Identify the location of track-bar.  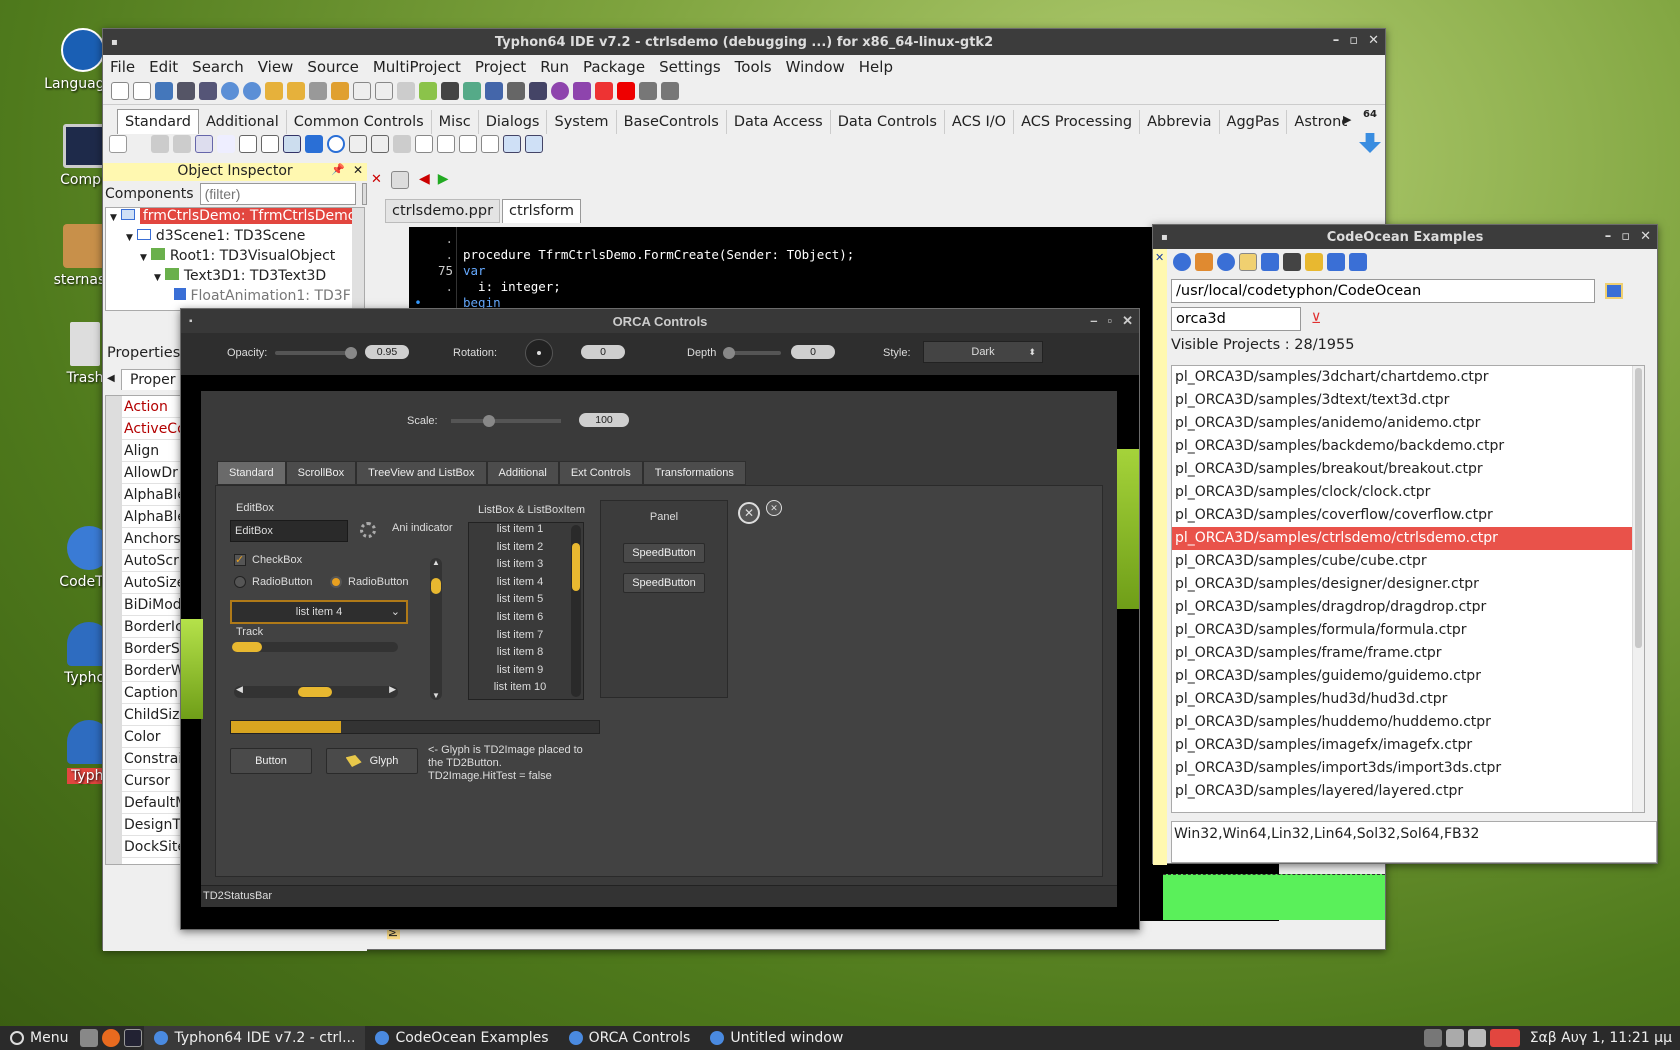
(315, 647).